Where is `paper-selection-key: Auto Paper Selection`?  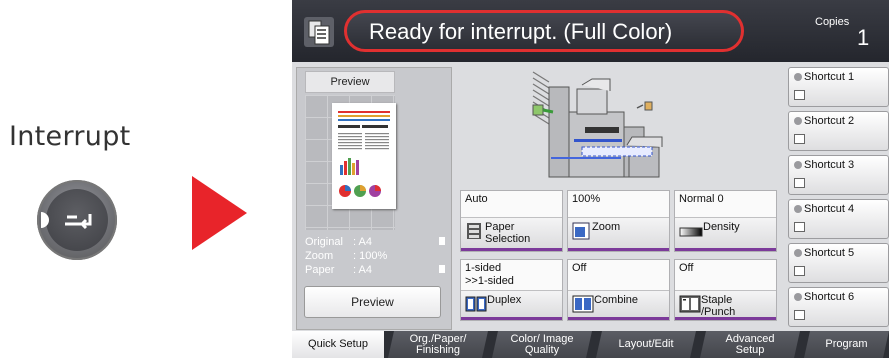
paper-selection-key: Auto Paper Selection is located at coordinates (511, 221).